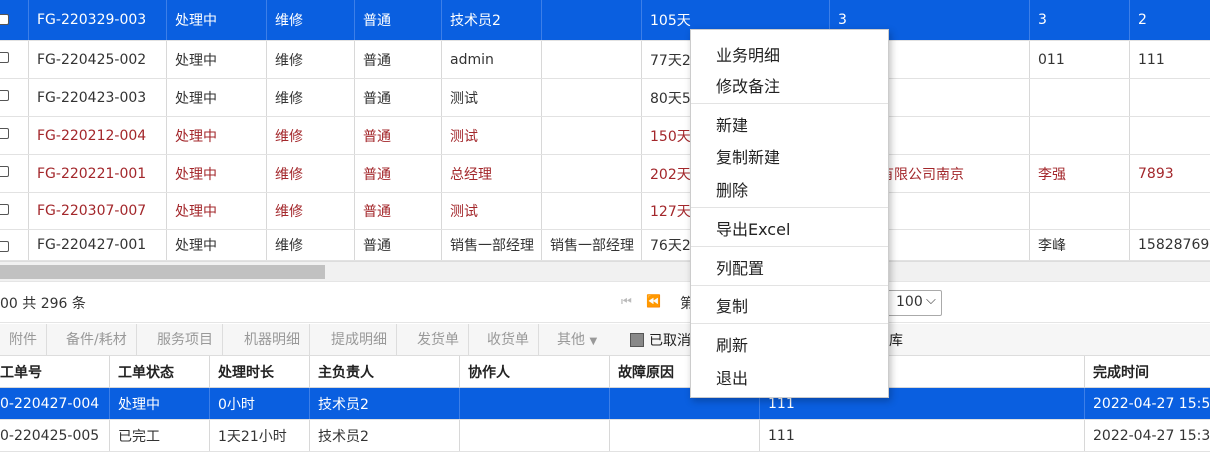  Describe the element at coordinates (492, 173) in the screenshot. I see `cell-owner: 总经理` at that location.